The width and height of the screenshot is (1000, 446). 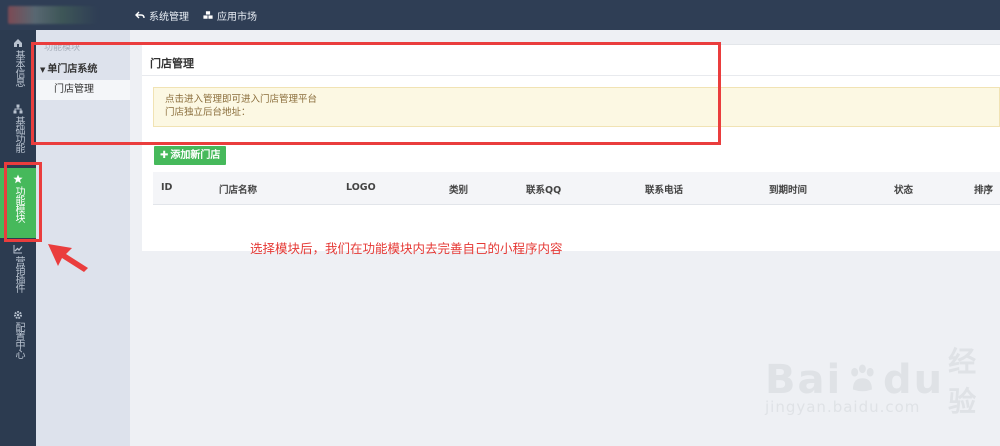 What do you see at coordinates (984, 190) in the screenshot?
I see `column-header-sort: 排序` at bounding box center [984, 190].